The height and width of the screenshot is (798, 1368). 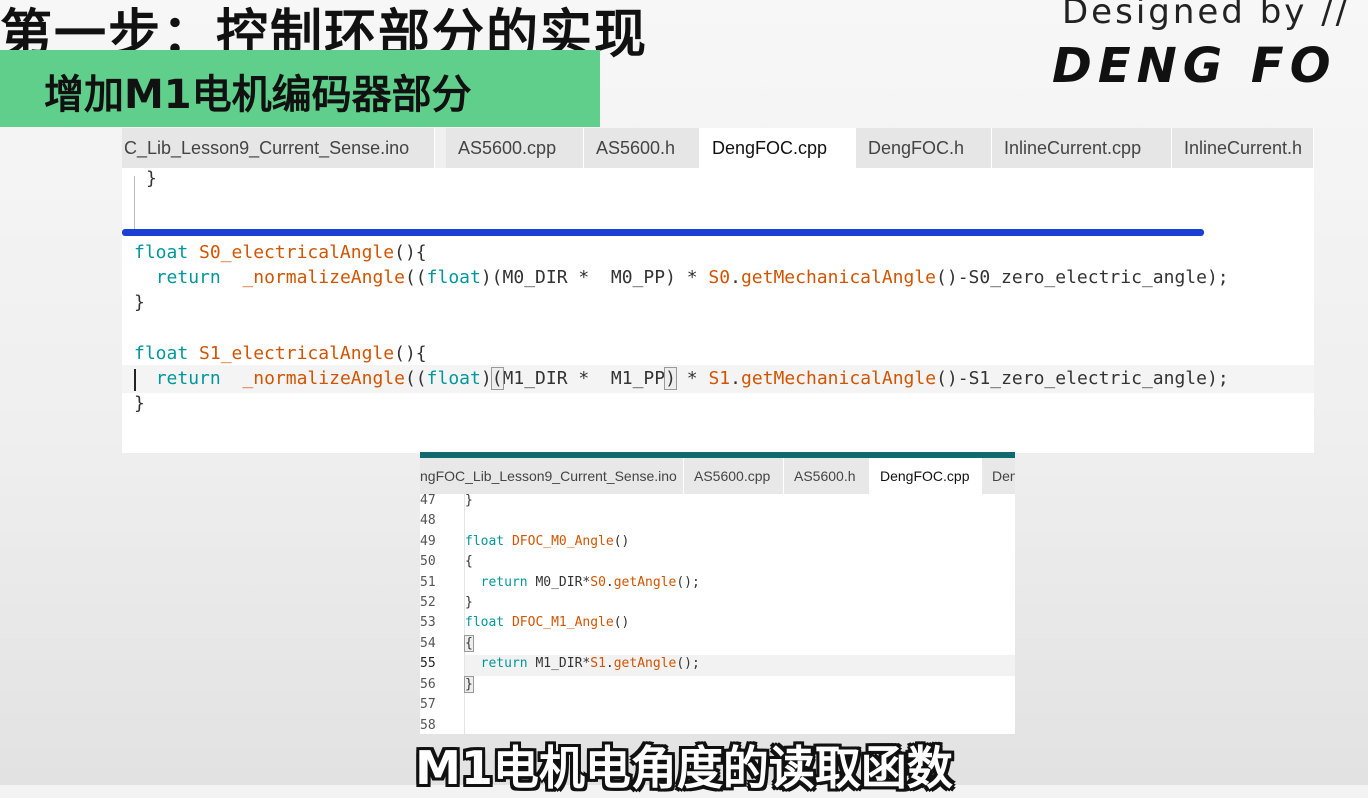 I want to click on line-number: 57, so click(x=428, y=704).